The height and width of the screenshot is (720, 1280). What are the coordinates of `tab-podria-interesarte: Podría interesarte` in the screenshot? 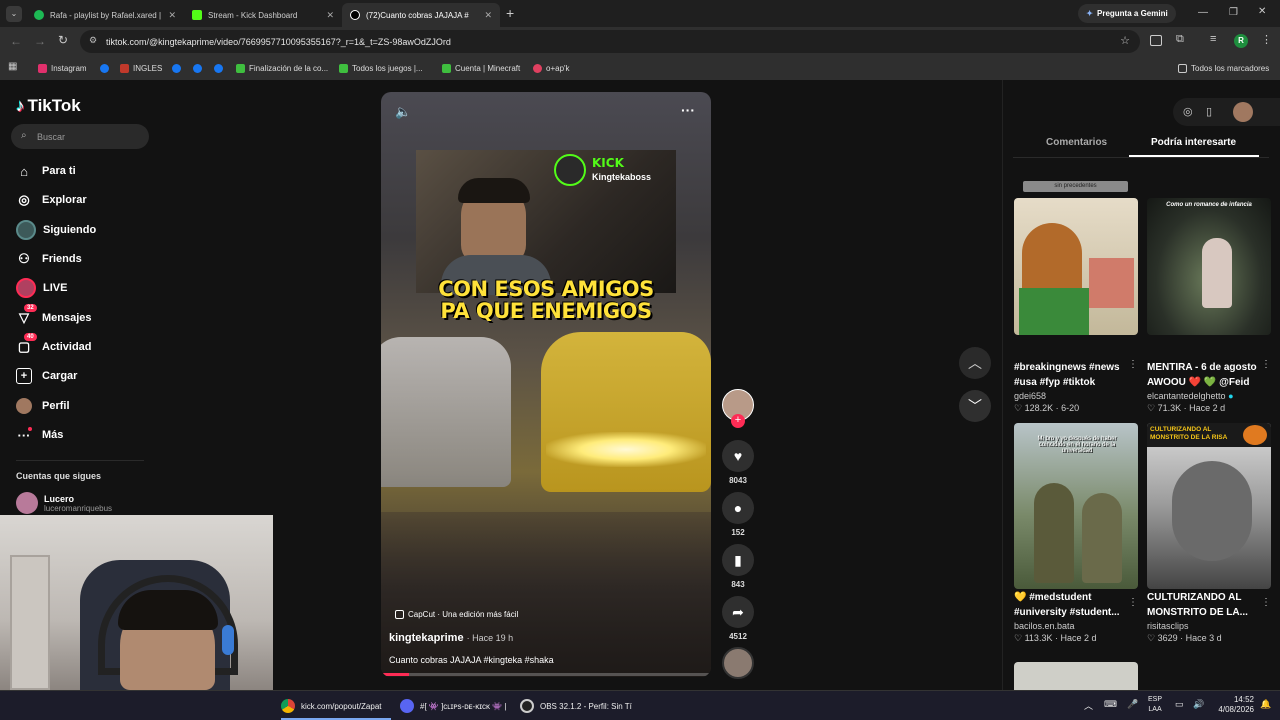 It's located at (1193, 142).